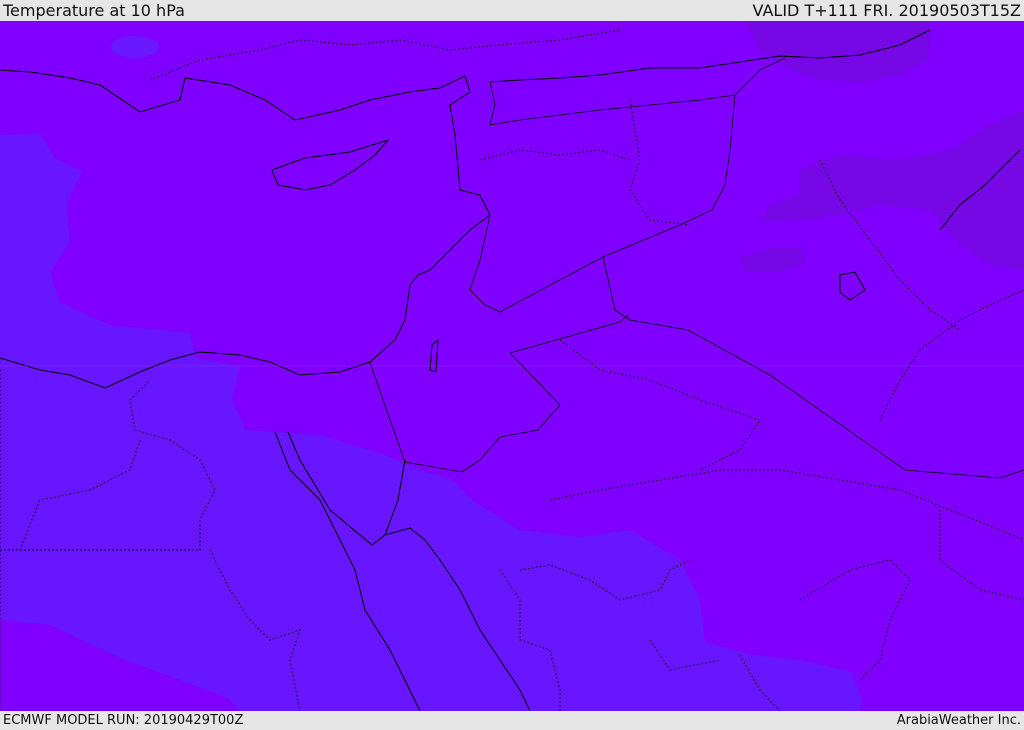  Describe the element at coordinates (123, 720) in the screenshot. I see `model-run: ECMWF MODEL RUN: 20190429T00Z` at that location.